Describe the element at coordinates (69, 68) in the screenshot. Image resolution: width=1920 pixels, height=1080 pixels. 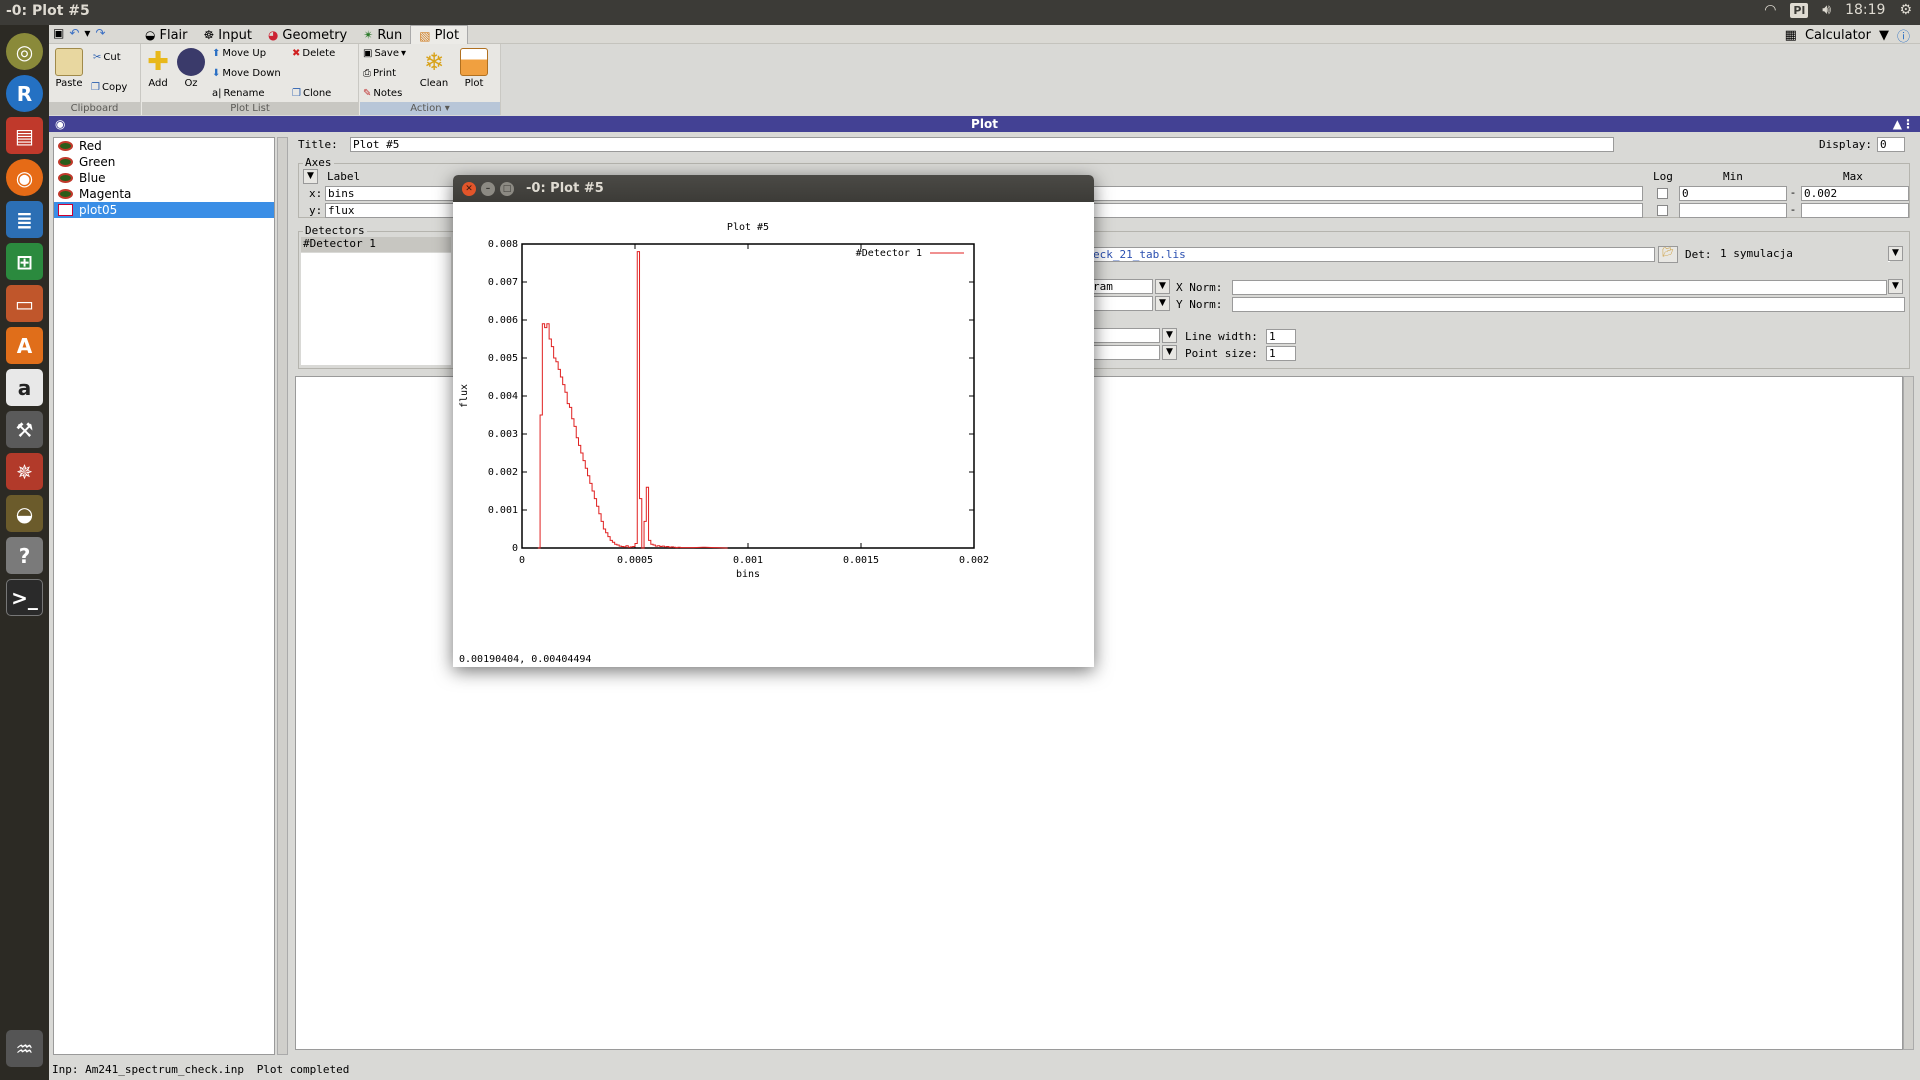
I see `paste-button: Paste` at that location.